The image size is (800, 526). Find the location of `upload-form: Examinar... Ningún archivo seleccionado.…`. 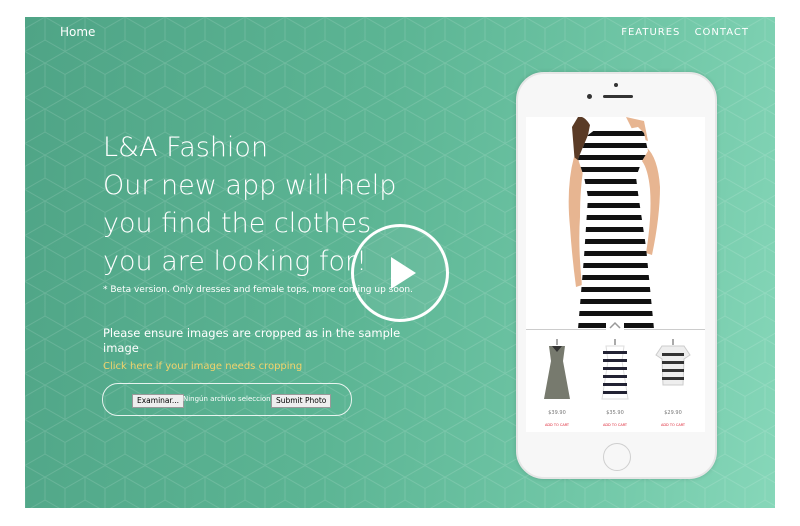

upload-form: Examinar... Ningún archivo seleccionado.… is located at coordinates (227, 399).